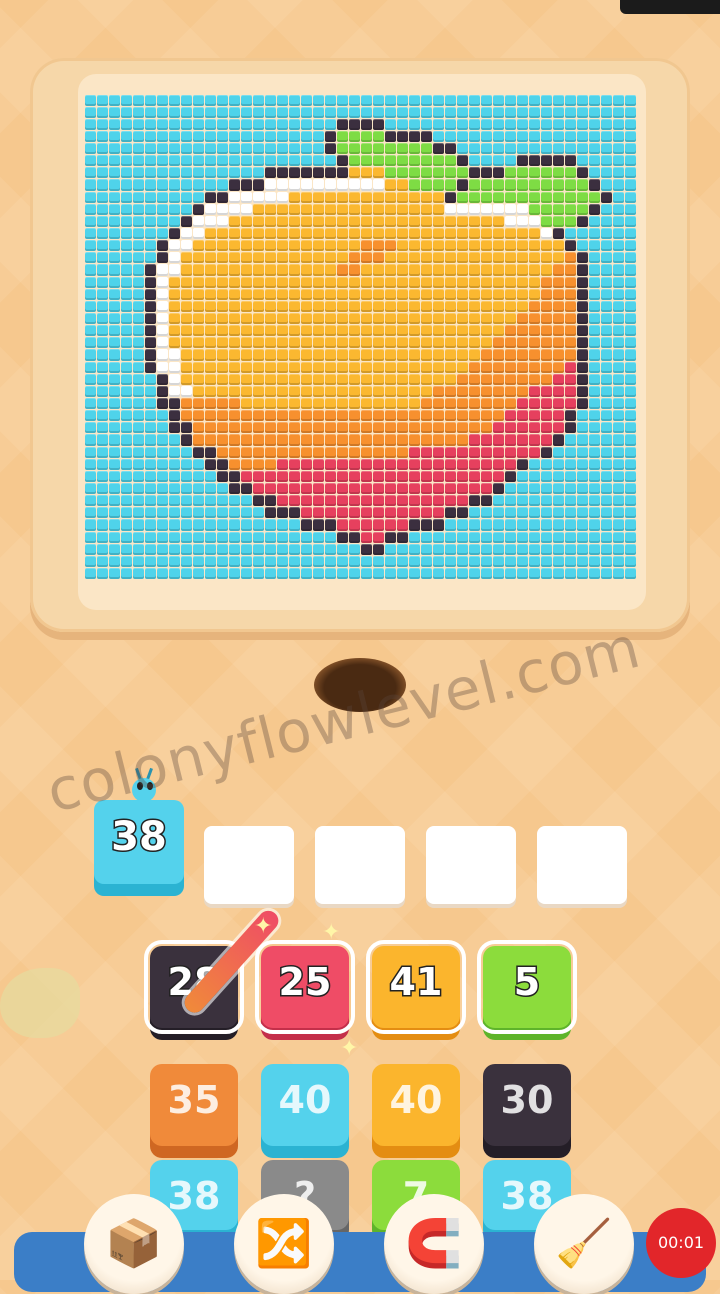 This screenshot has width=720, height=1294. I want to click on number-tile: 5, so click(527, 987).